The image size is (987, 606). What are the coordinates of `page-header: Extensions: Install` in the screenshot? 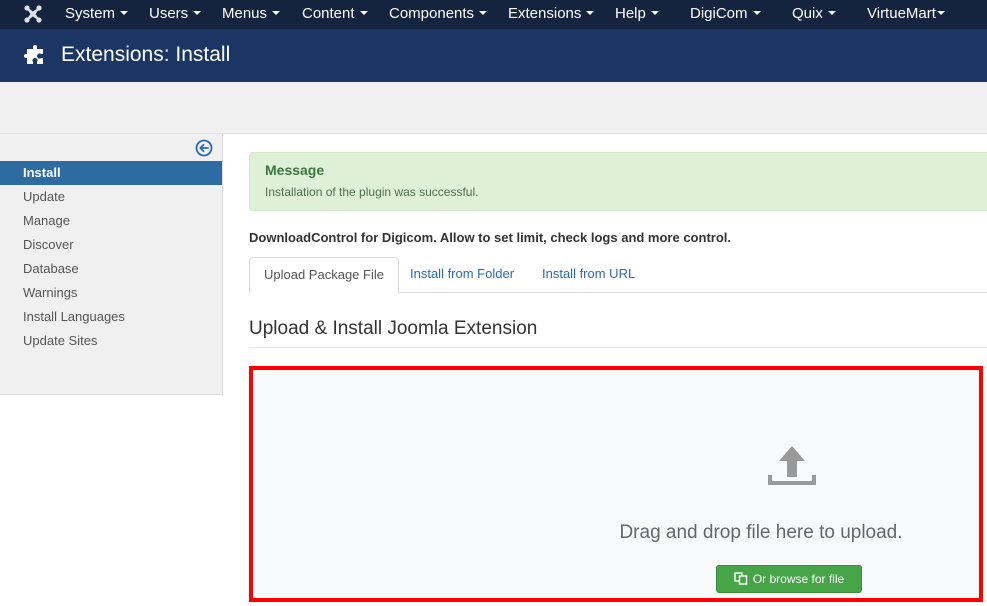 It's located at (493, 55).